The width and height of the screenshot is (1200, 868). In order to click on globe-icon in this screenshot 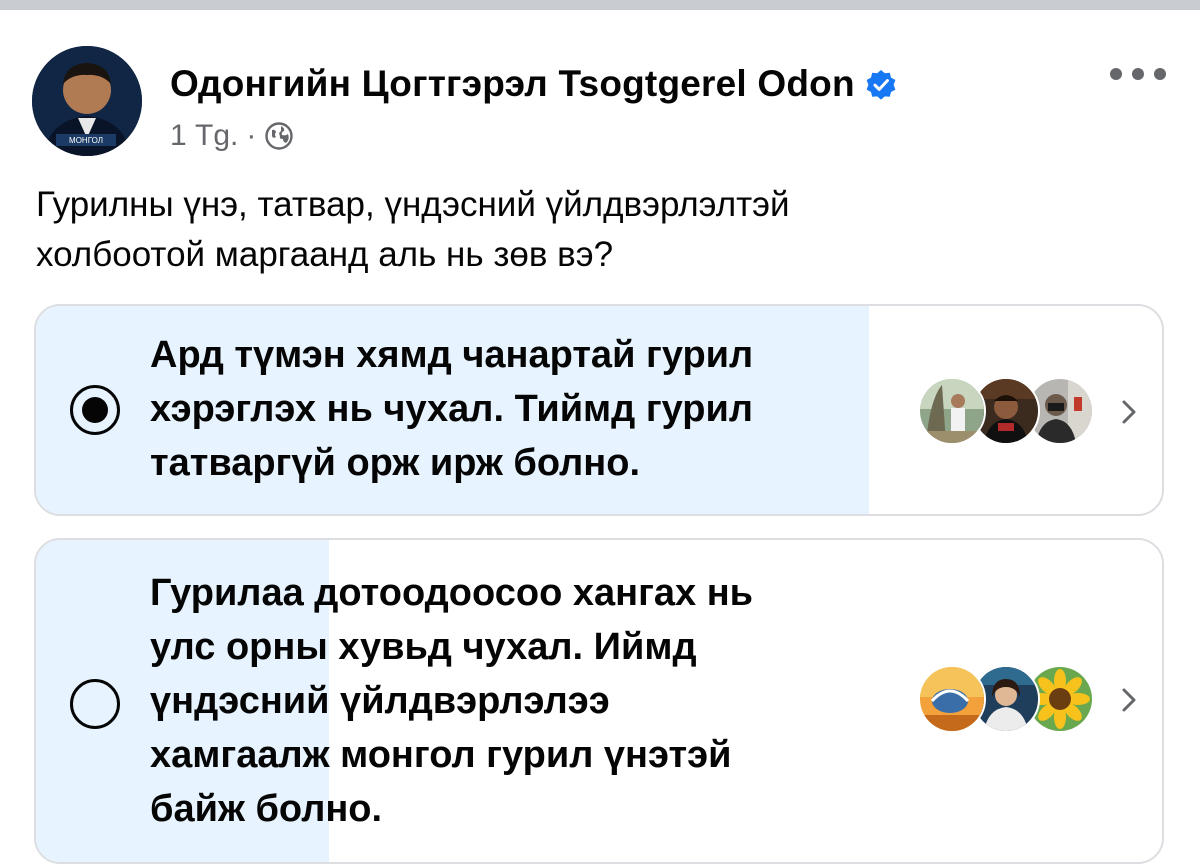, I will do `click(279, 136)`.